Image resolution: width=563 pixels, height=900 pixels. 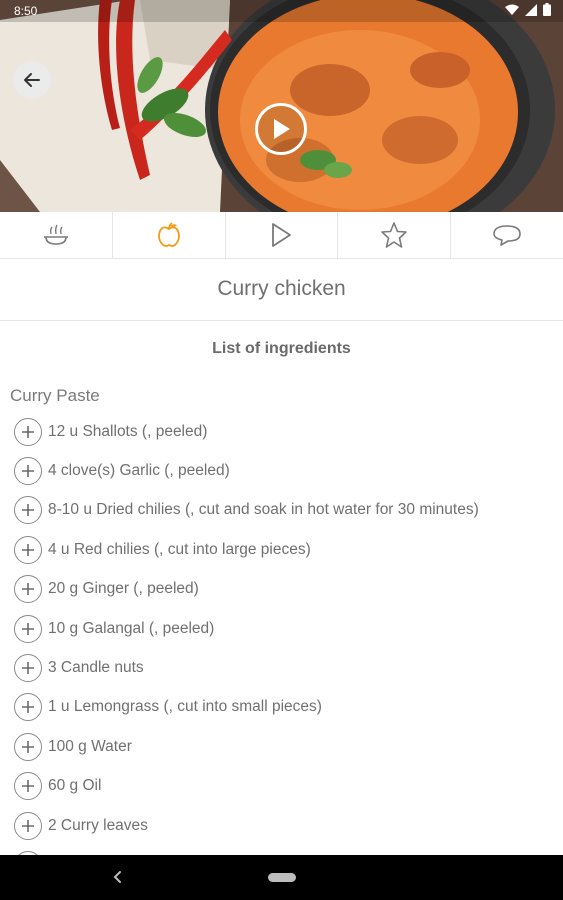 I want to click on back-button, so click(x=32, y=80).